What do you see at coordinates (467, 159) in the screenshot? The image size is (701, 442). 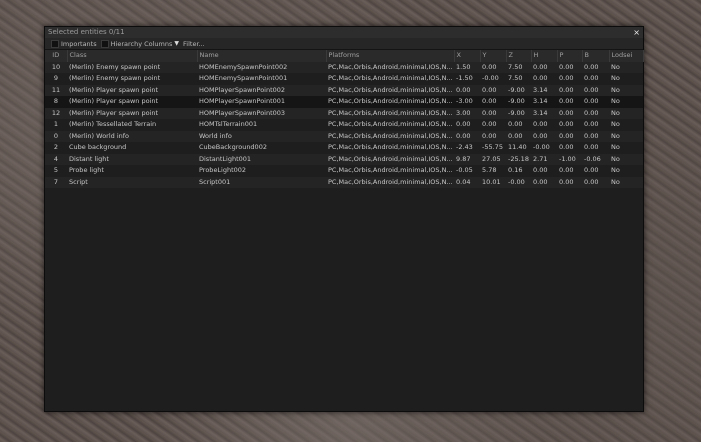 I see `cell-x: 9.87` at bounding box center [467, 159].